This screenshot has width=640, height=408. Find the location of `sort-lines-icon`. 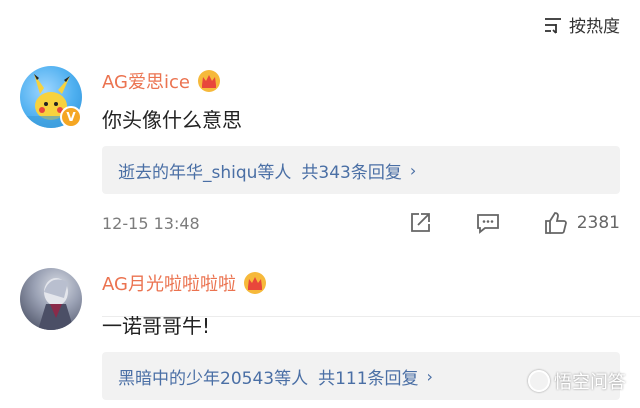

sort-lines-icon is located at coordinates (553, 25).